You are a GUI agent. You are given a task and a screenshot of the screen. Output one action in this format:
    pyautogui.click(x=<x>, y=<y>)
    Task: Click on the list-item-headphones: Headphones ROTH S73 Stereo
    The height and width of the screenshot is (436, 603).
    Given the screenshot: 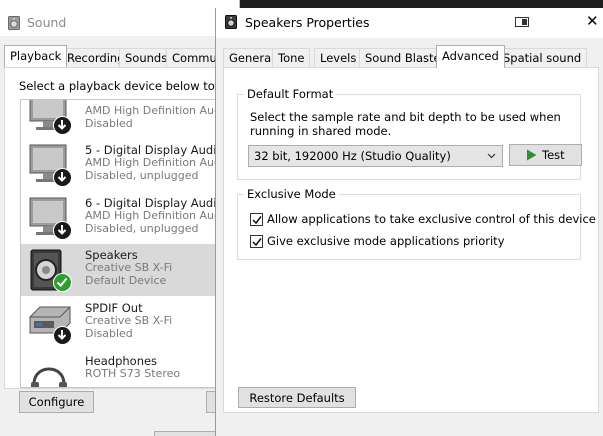 What is the action you would take?
    pyautogui.click(x=131, y=368)
    